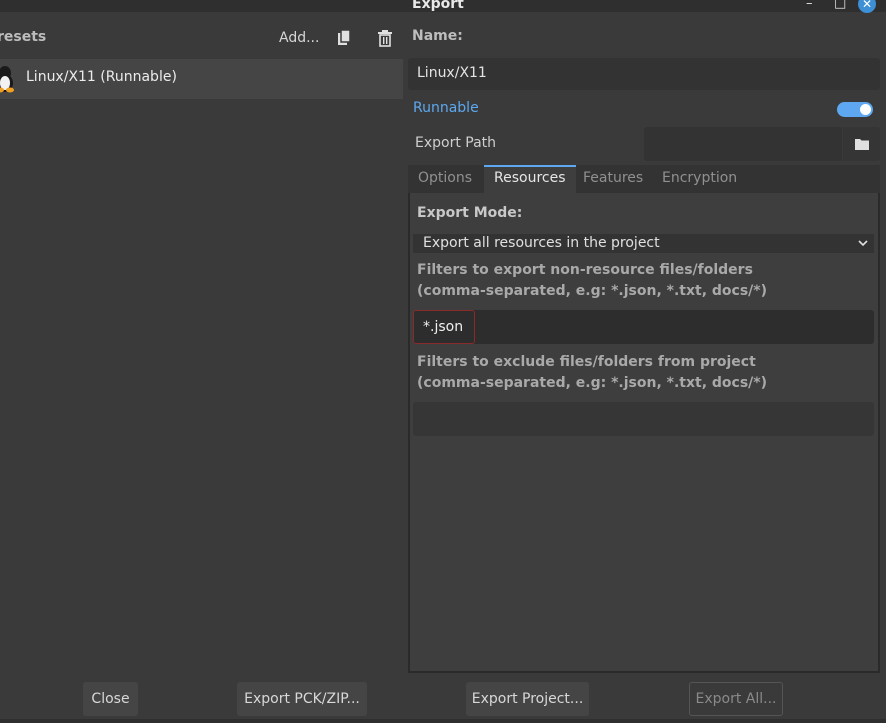 Image resolution: width=886 pixels, height=723 pixels. I want to click on name-label: Name:, so click(437, 36).